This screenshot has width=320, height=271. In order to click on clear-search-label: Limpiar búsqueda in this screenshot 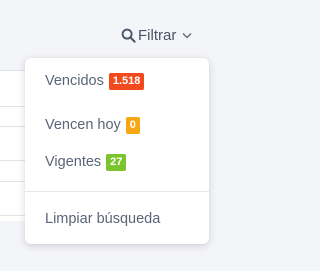, I will do `click(103, 219)`.